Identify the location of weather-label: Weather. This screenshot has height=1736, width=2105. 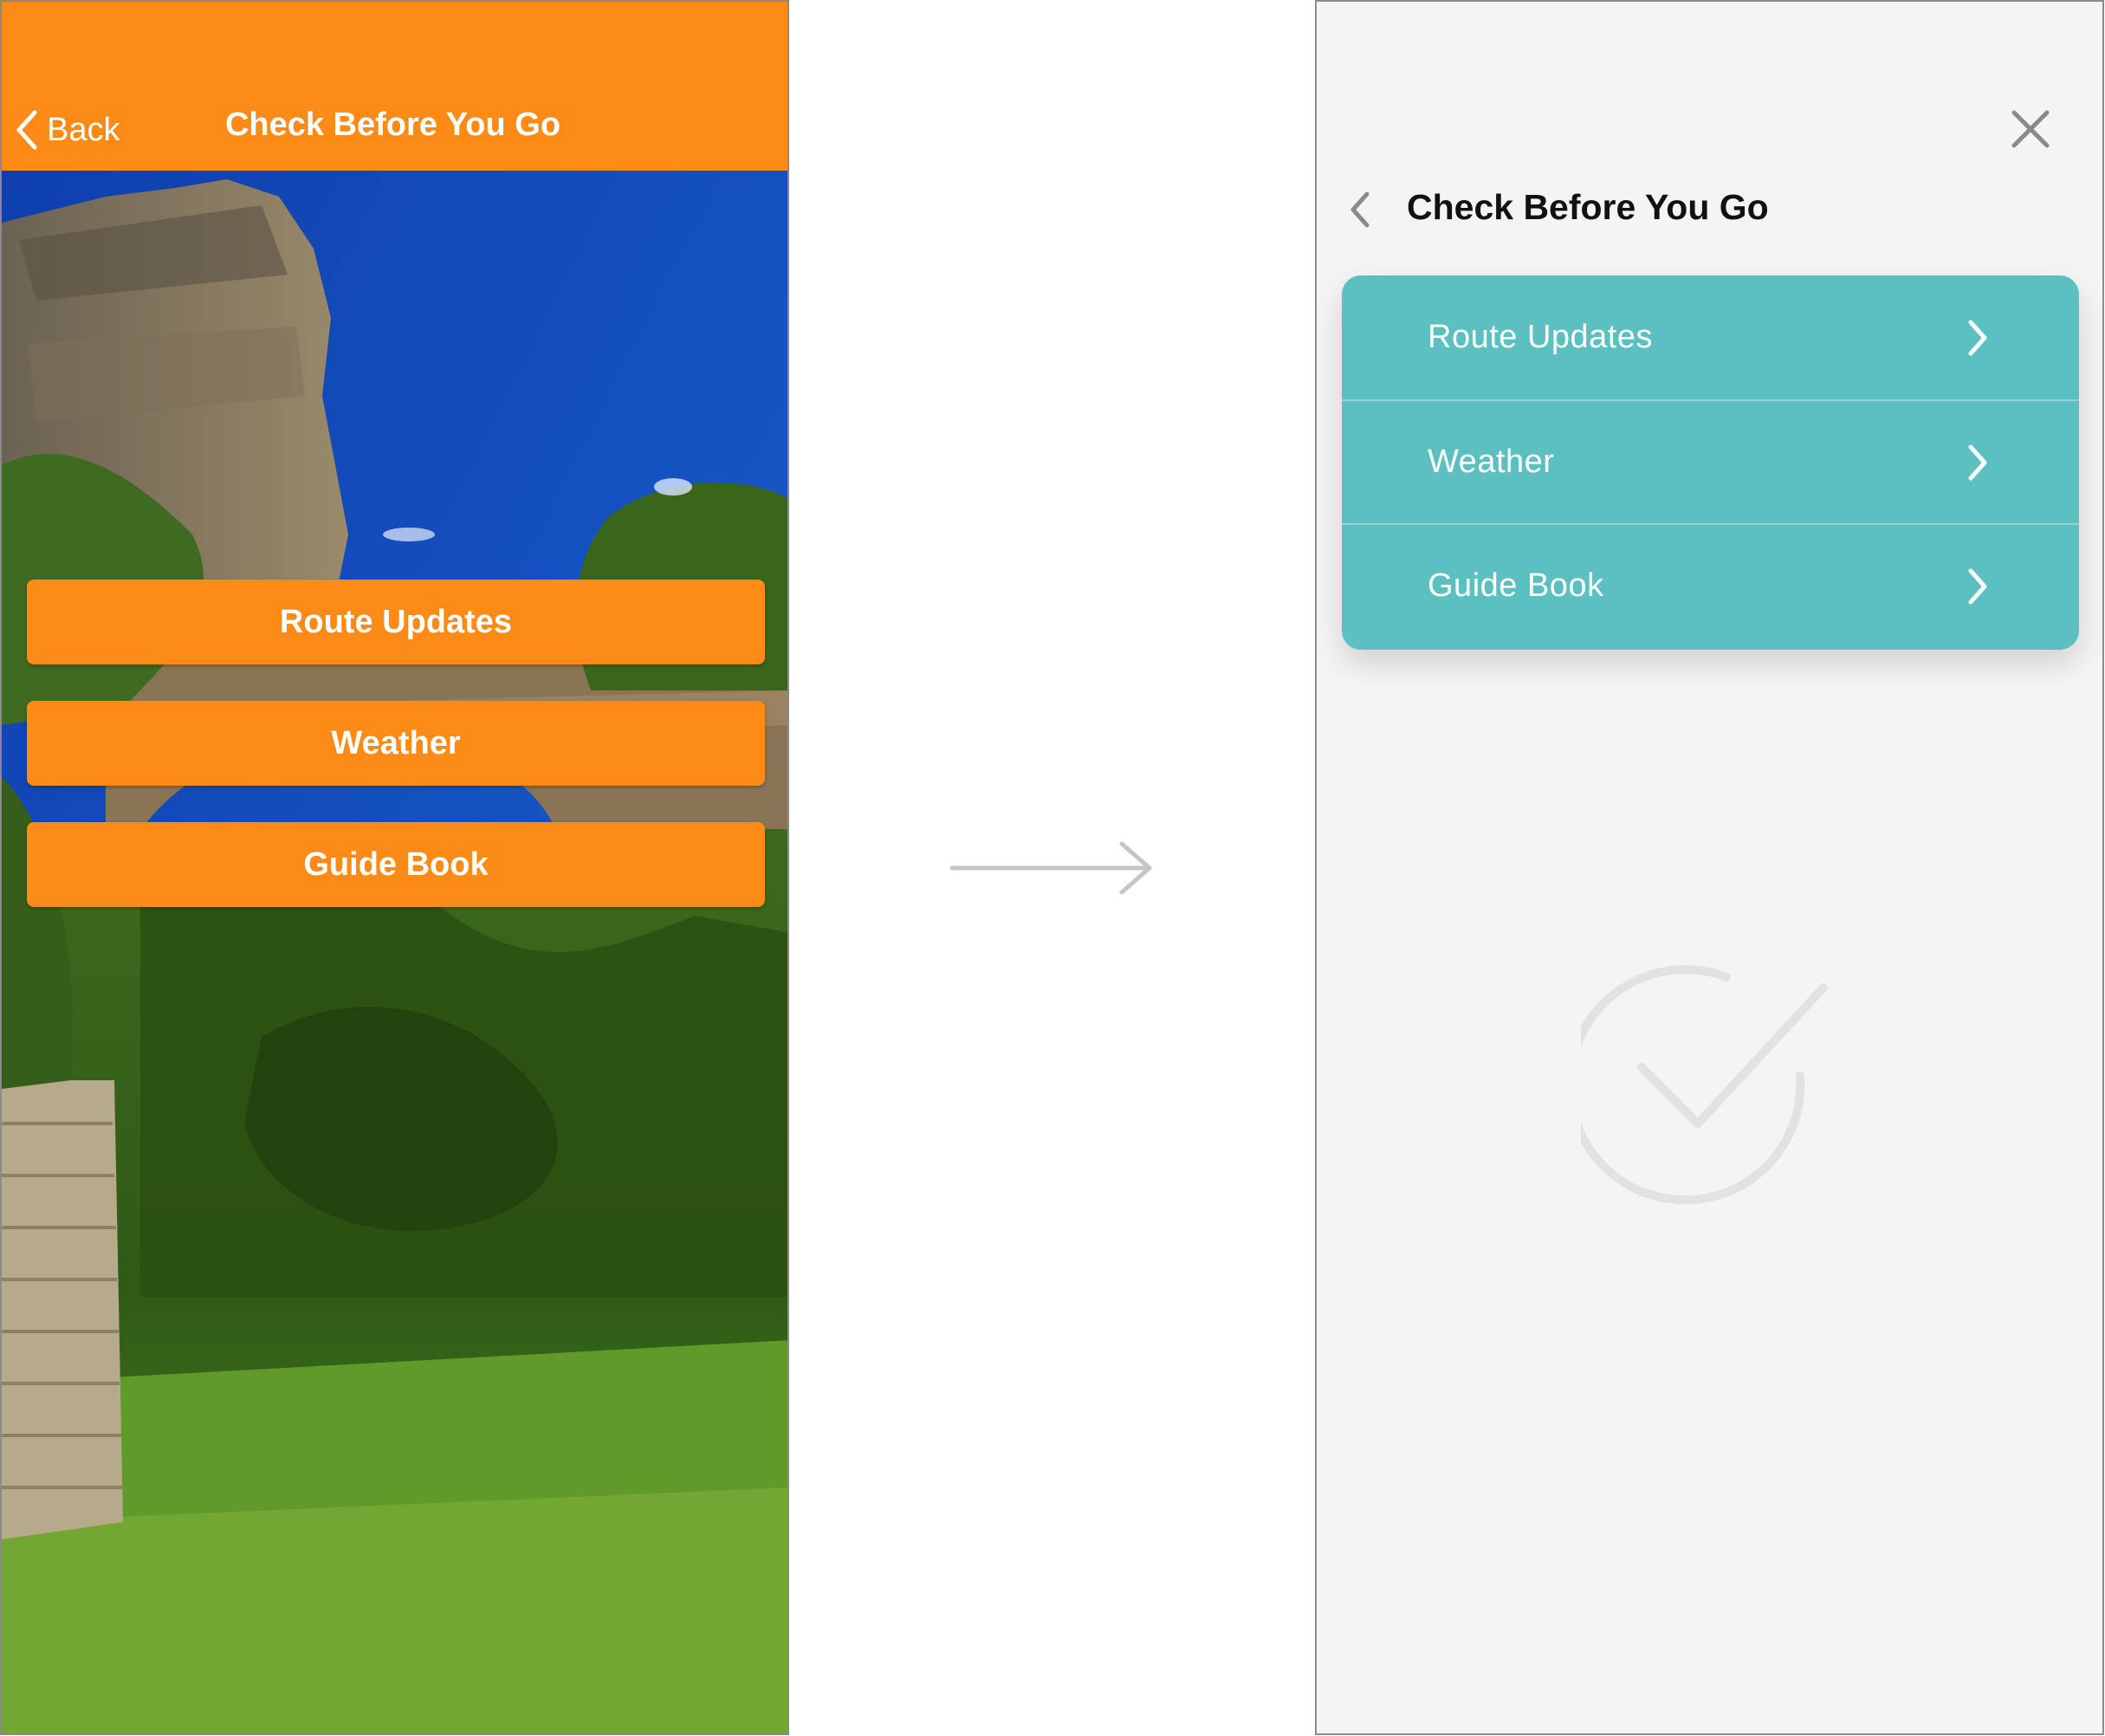
(396, 742).